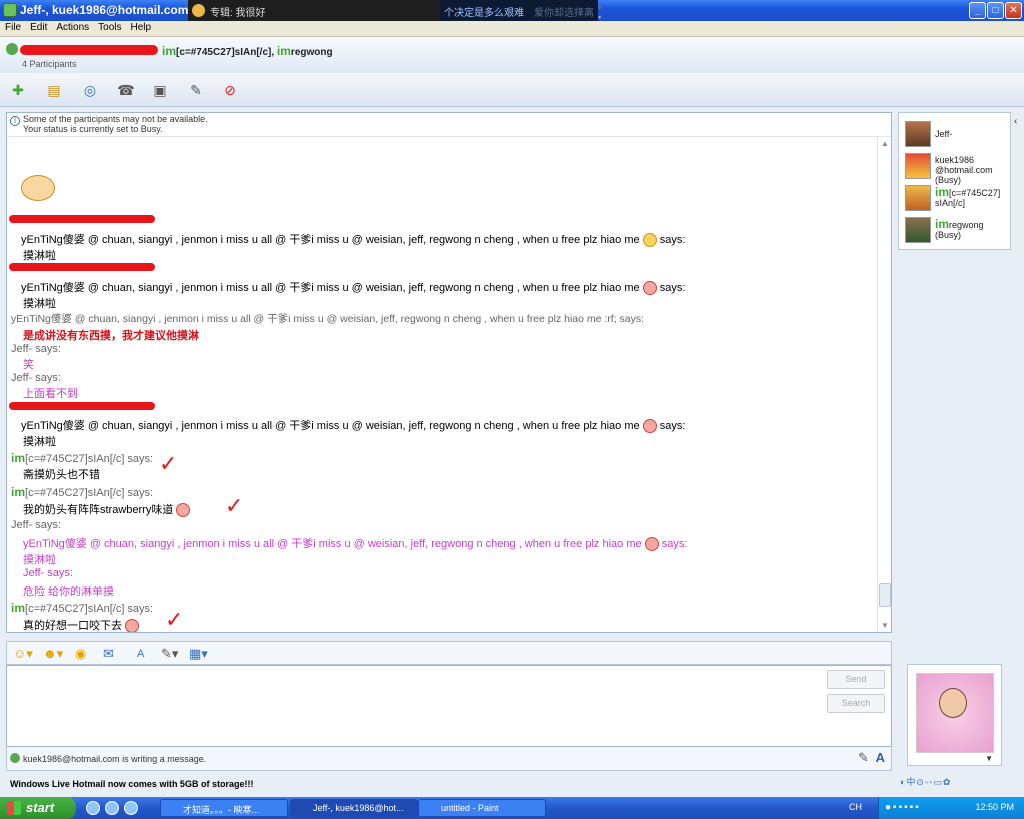 This screenshot has width=1024, height=819. What do you see at coordinates (196, 90) in the screenshot?
I see `activities-icon: ✎` at bounding box center [196, 90].